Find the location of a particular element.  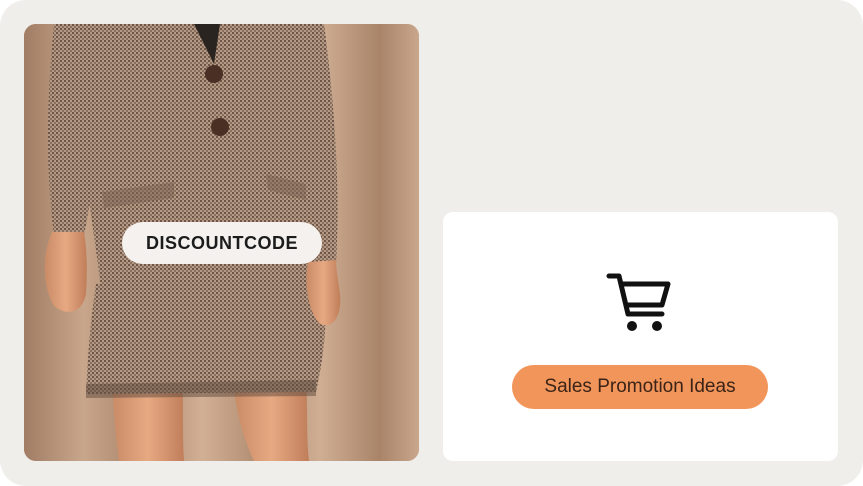

sales-promotion-ideas-button: Sales Promotion Ideas is located at coordinates (640, 387).